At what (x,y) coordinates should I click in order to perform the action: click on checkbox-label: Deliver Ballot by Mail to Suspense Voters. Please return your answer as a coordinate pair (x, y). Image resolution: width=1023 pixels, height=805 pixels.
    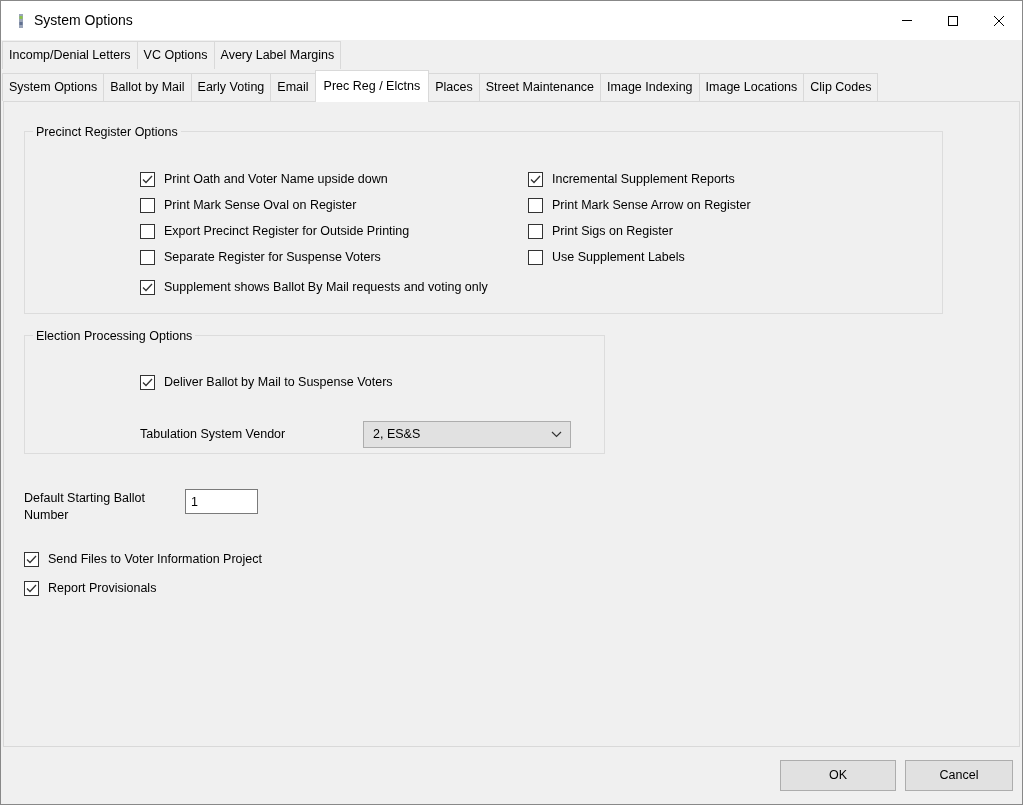
    Looking at the image, I should click on (278, 383).